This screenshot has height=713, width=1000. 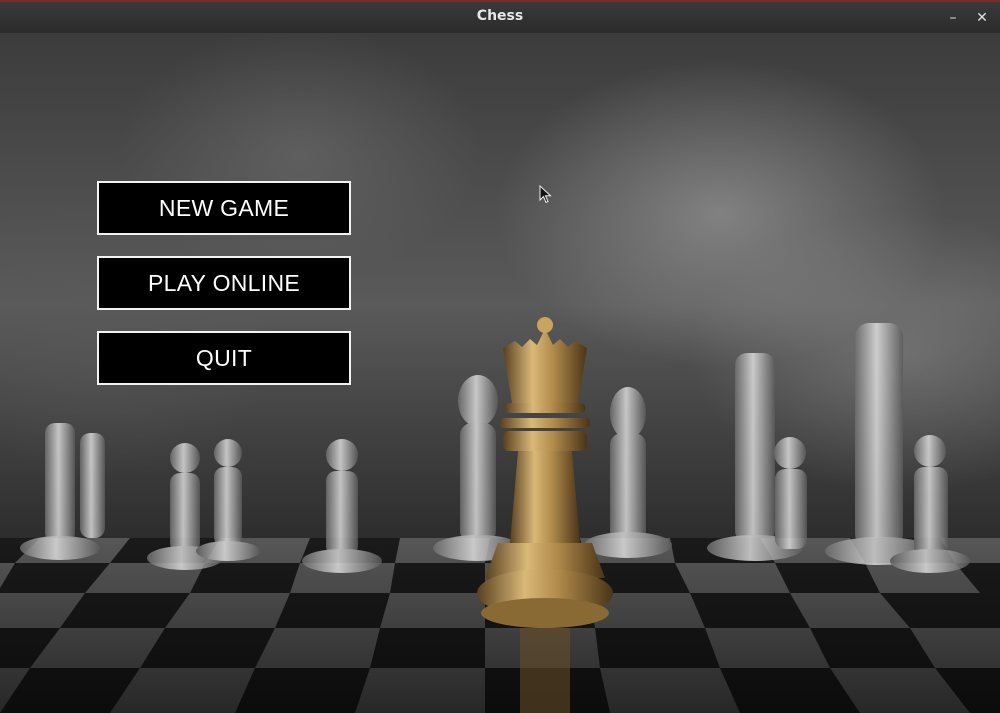 I want to click on new-game-button: NEW GAME, so click(x=224, y=208).